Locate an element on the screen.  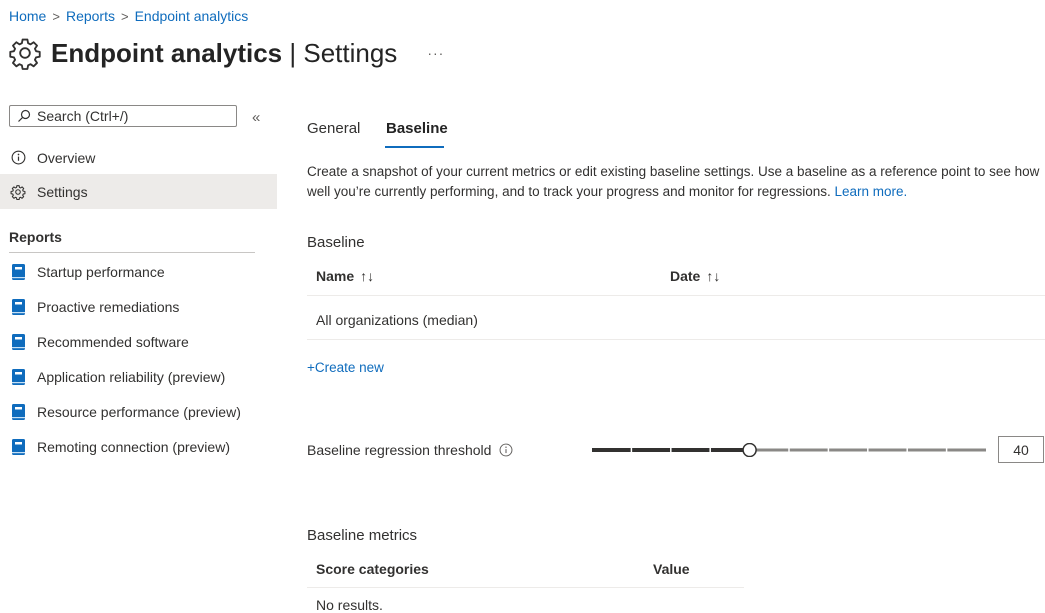
breadcrumb-home: Home is located at coordinates (27, 16).